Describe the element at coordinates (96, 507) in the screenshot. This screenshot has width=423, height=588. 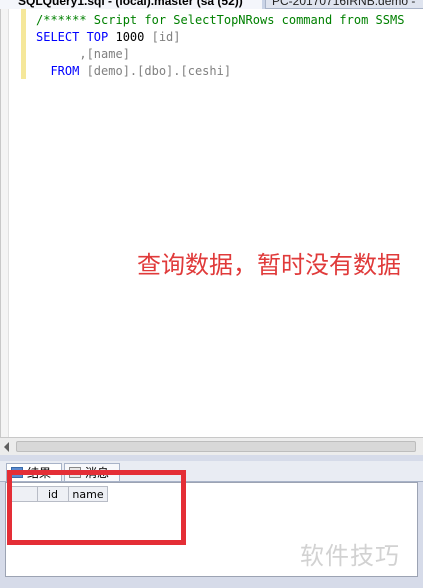
I see `highlight-box` at that location.